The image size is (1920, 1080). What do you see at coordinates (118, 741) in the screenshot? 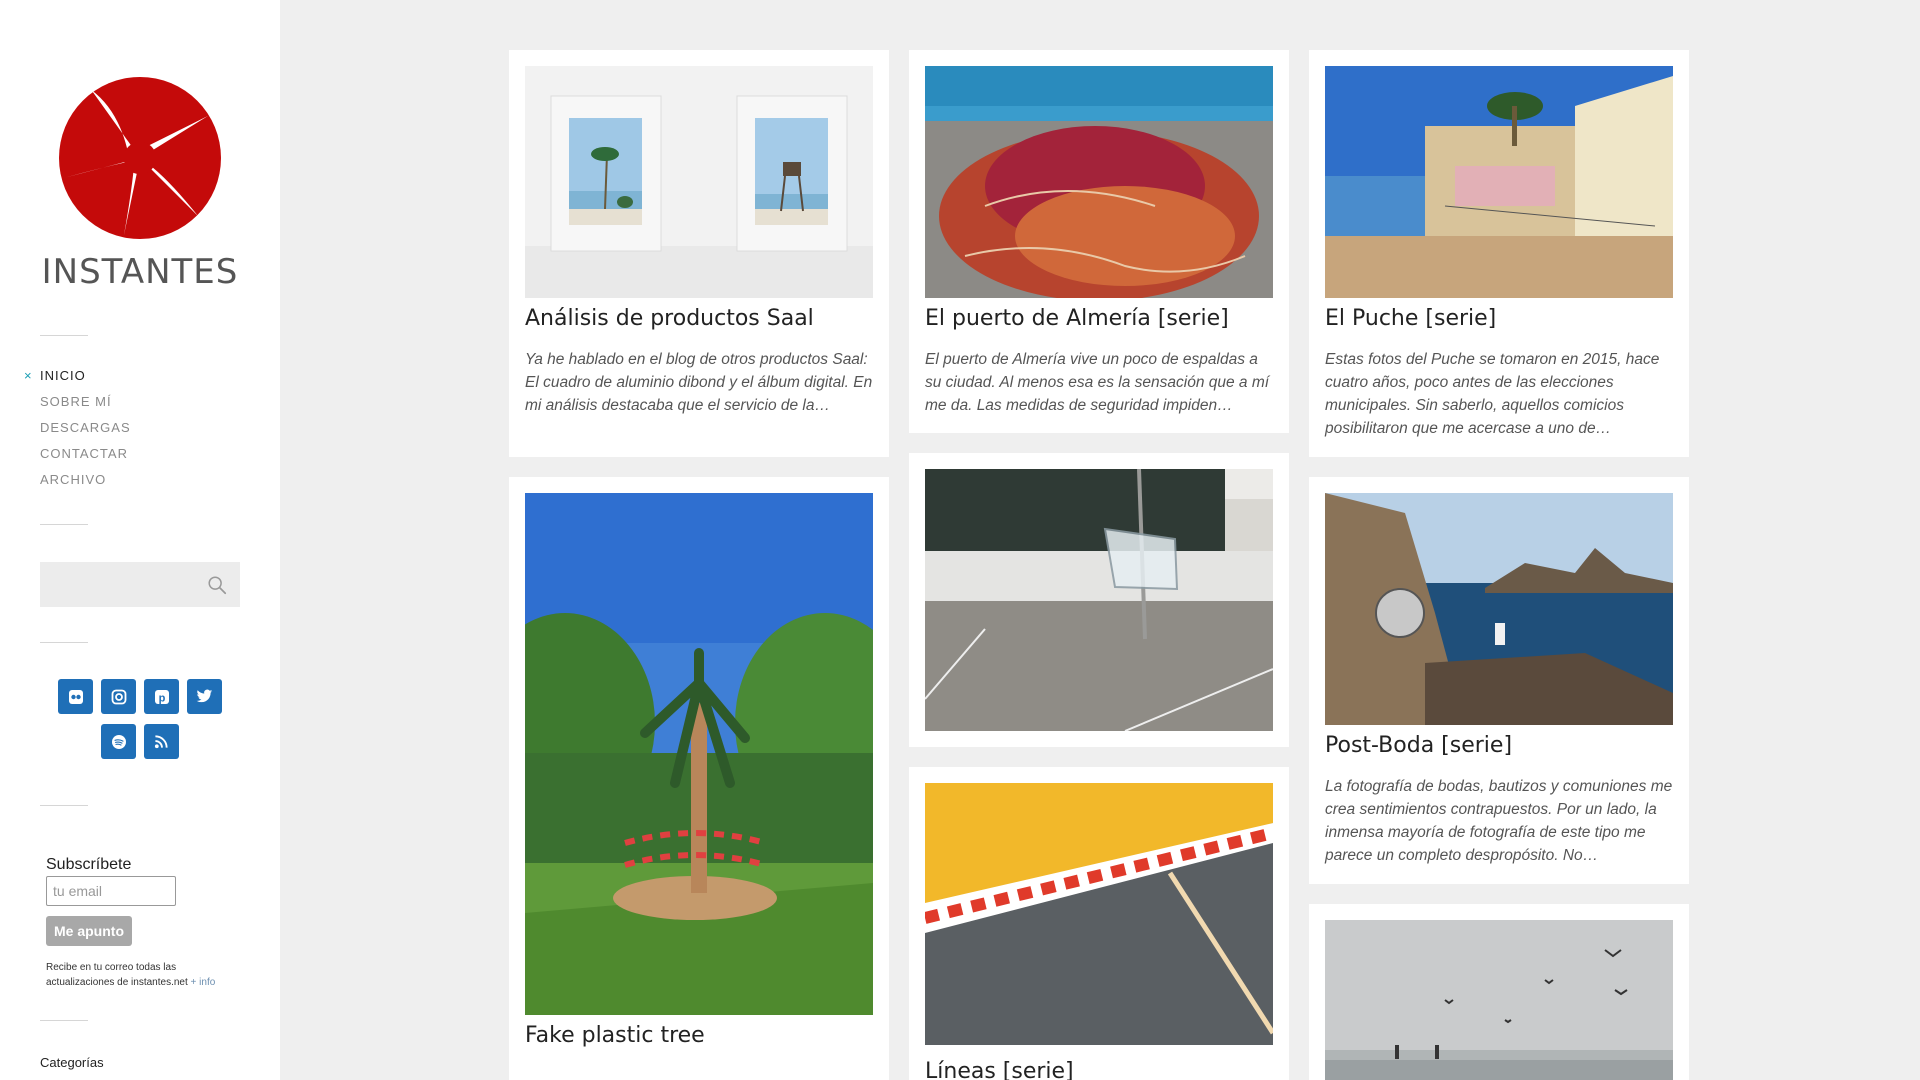
I see `spotify-icon` at bounding box center [118, 741].